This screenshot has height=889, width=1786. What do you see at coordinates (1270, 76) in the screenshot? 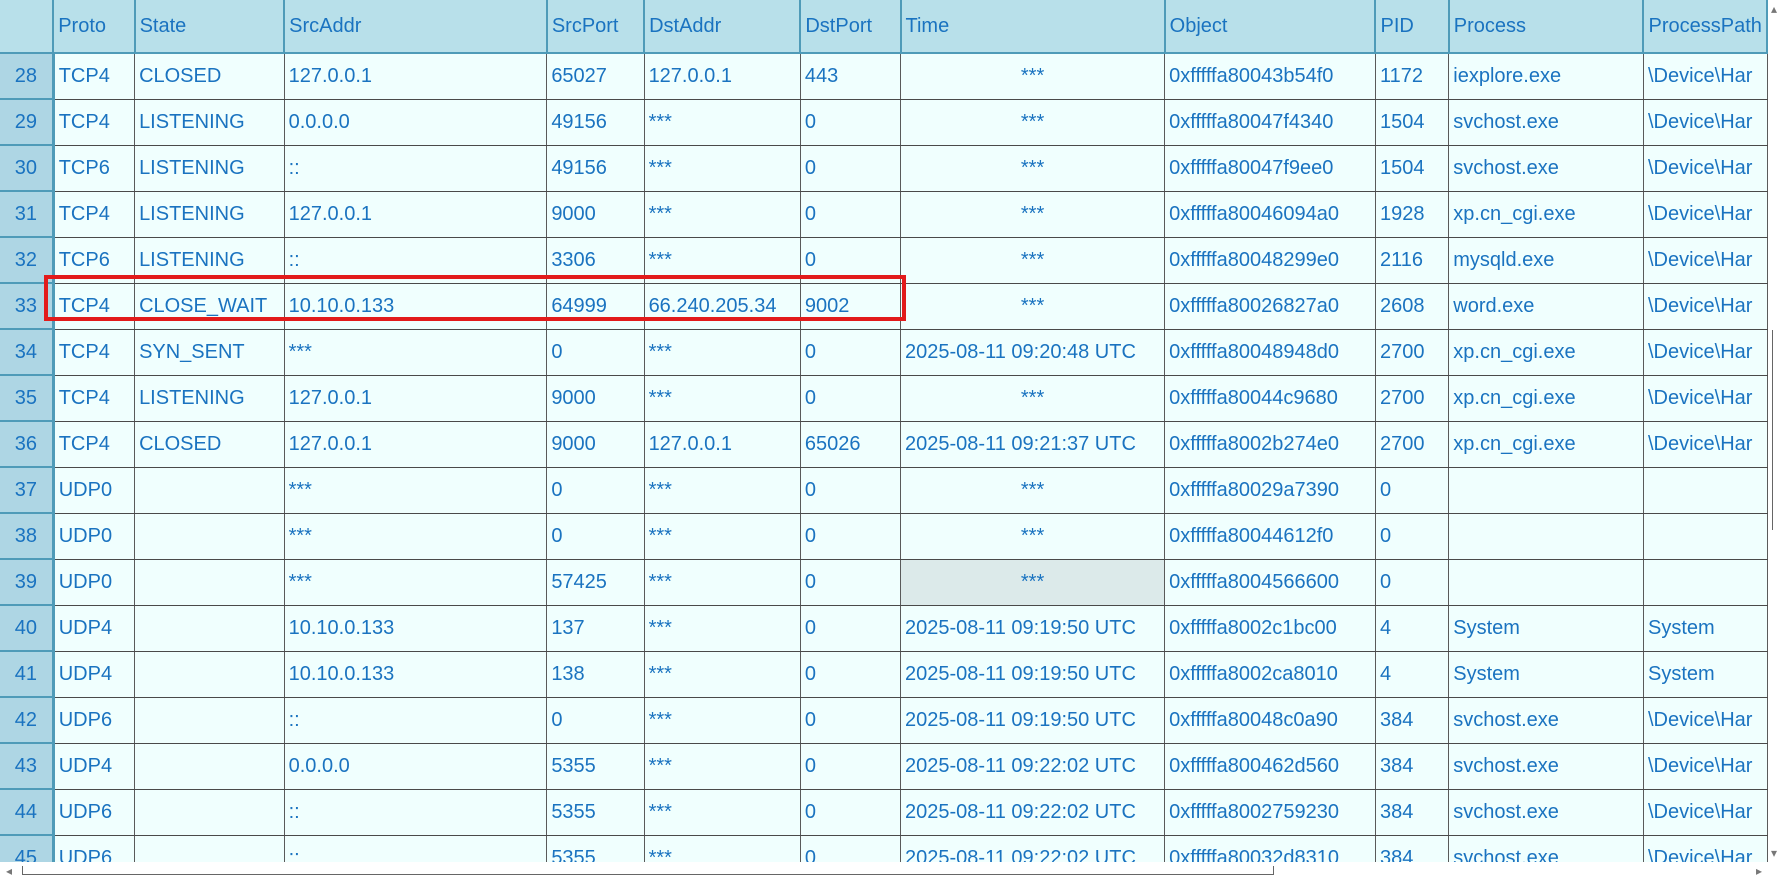
I see `cell-object: 0xfffffa80043b54f0` at bounding box center [1270, 76].